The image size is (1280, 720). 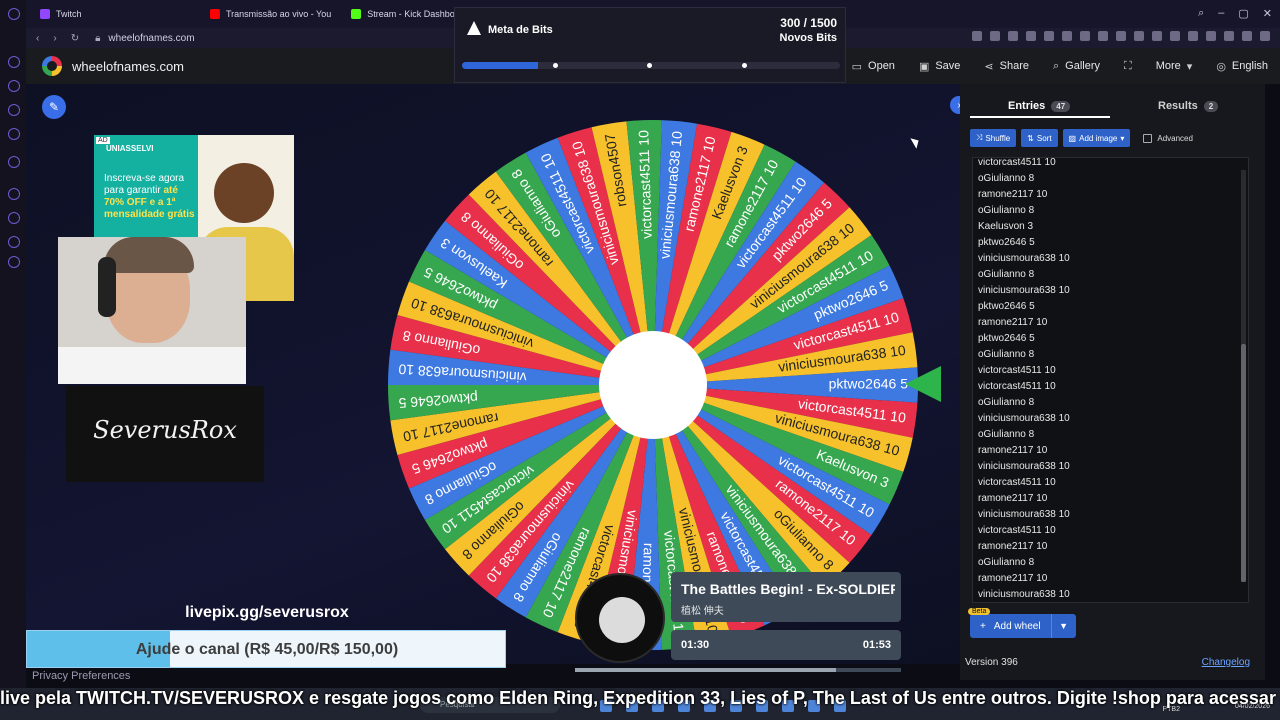 What do you see at coordinates (95, 14) in the screenshot?
I see `tab-twitch: Twitch` at bounding box center [95, 14].